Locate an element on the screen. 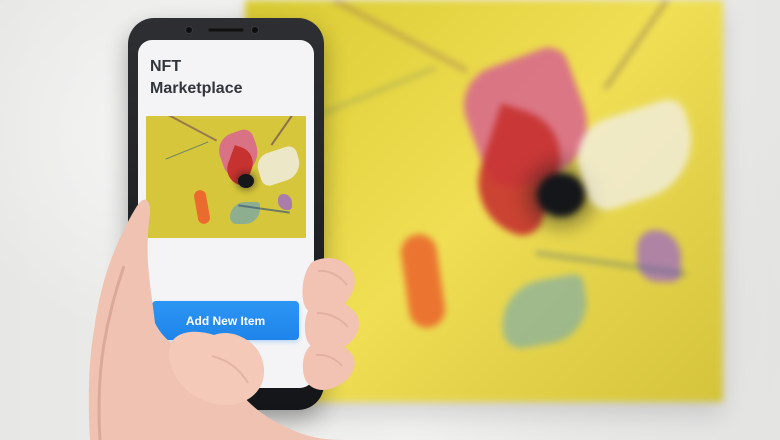 This screenshot has width=780, height=440. artwork-preview is located at coordinates (226, 177).